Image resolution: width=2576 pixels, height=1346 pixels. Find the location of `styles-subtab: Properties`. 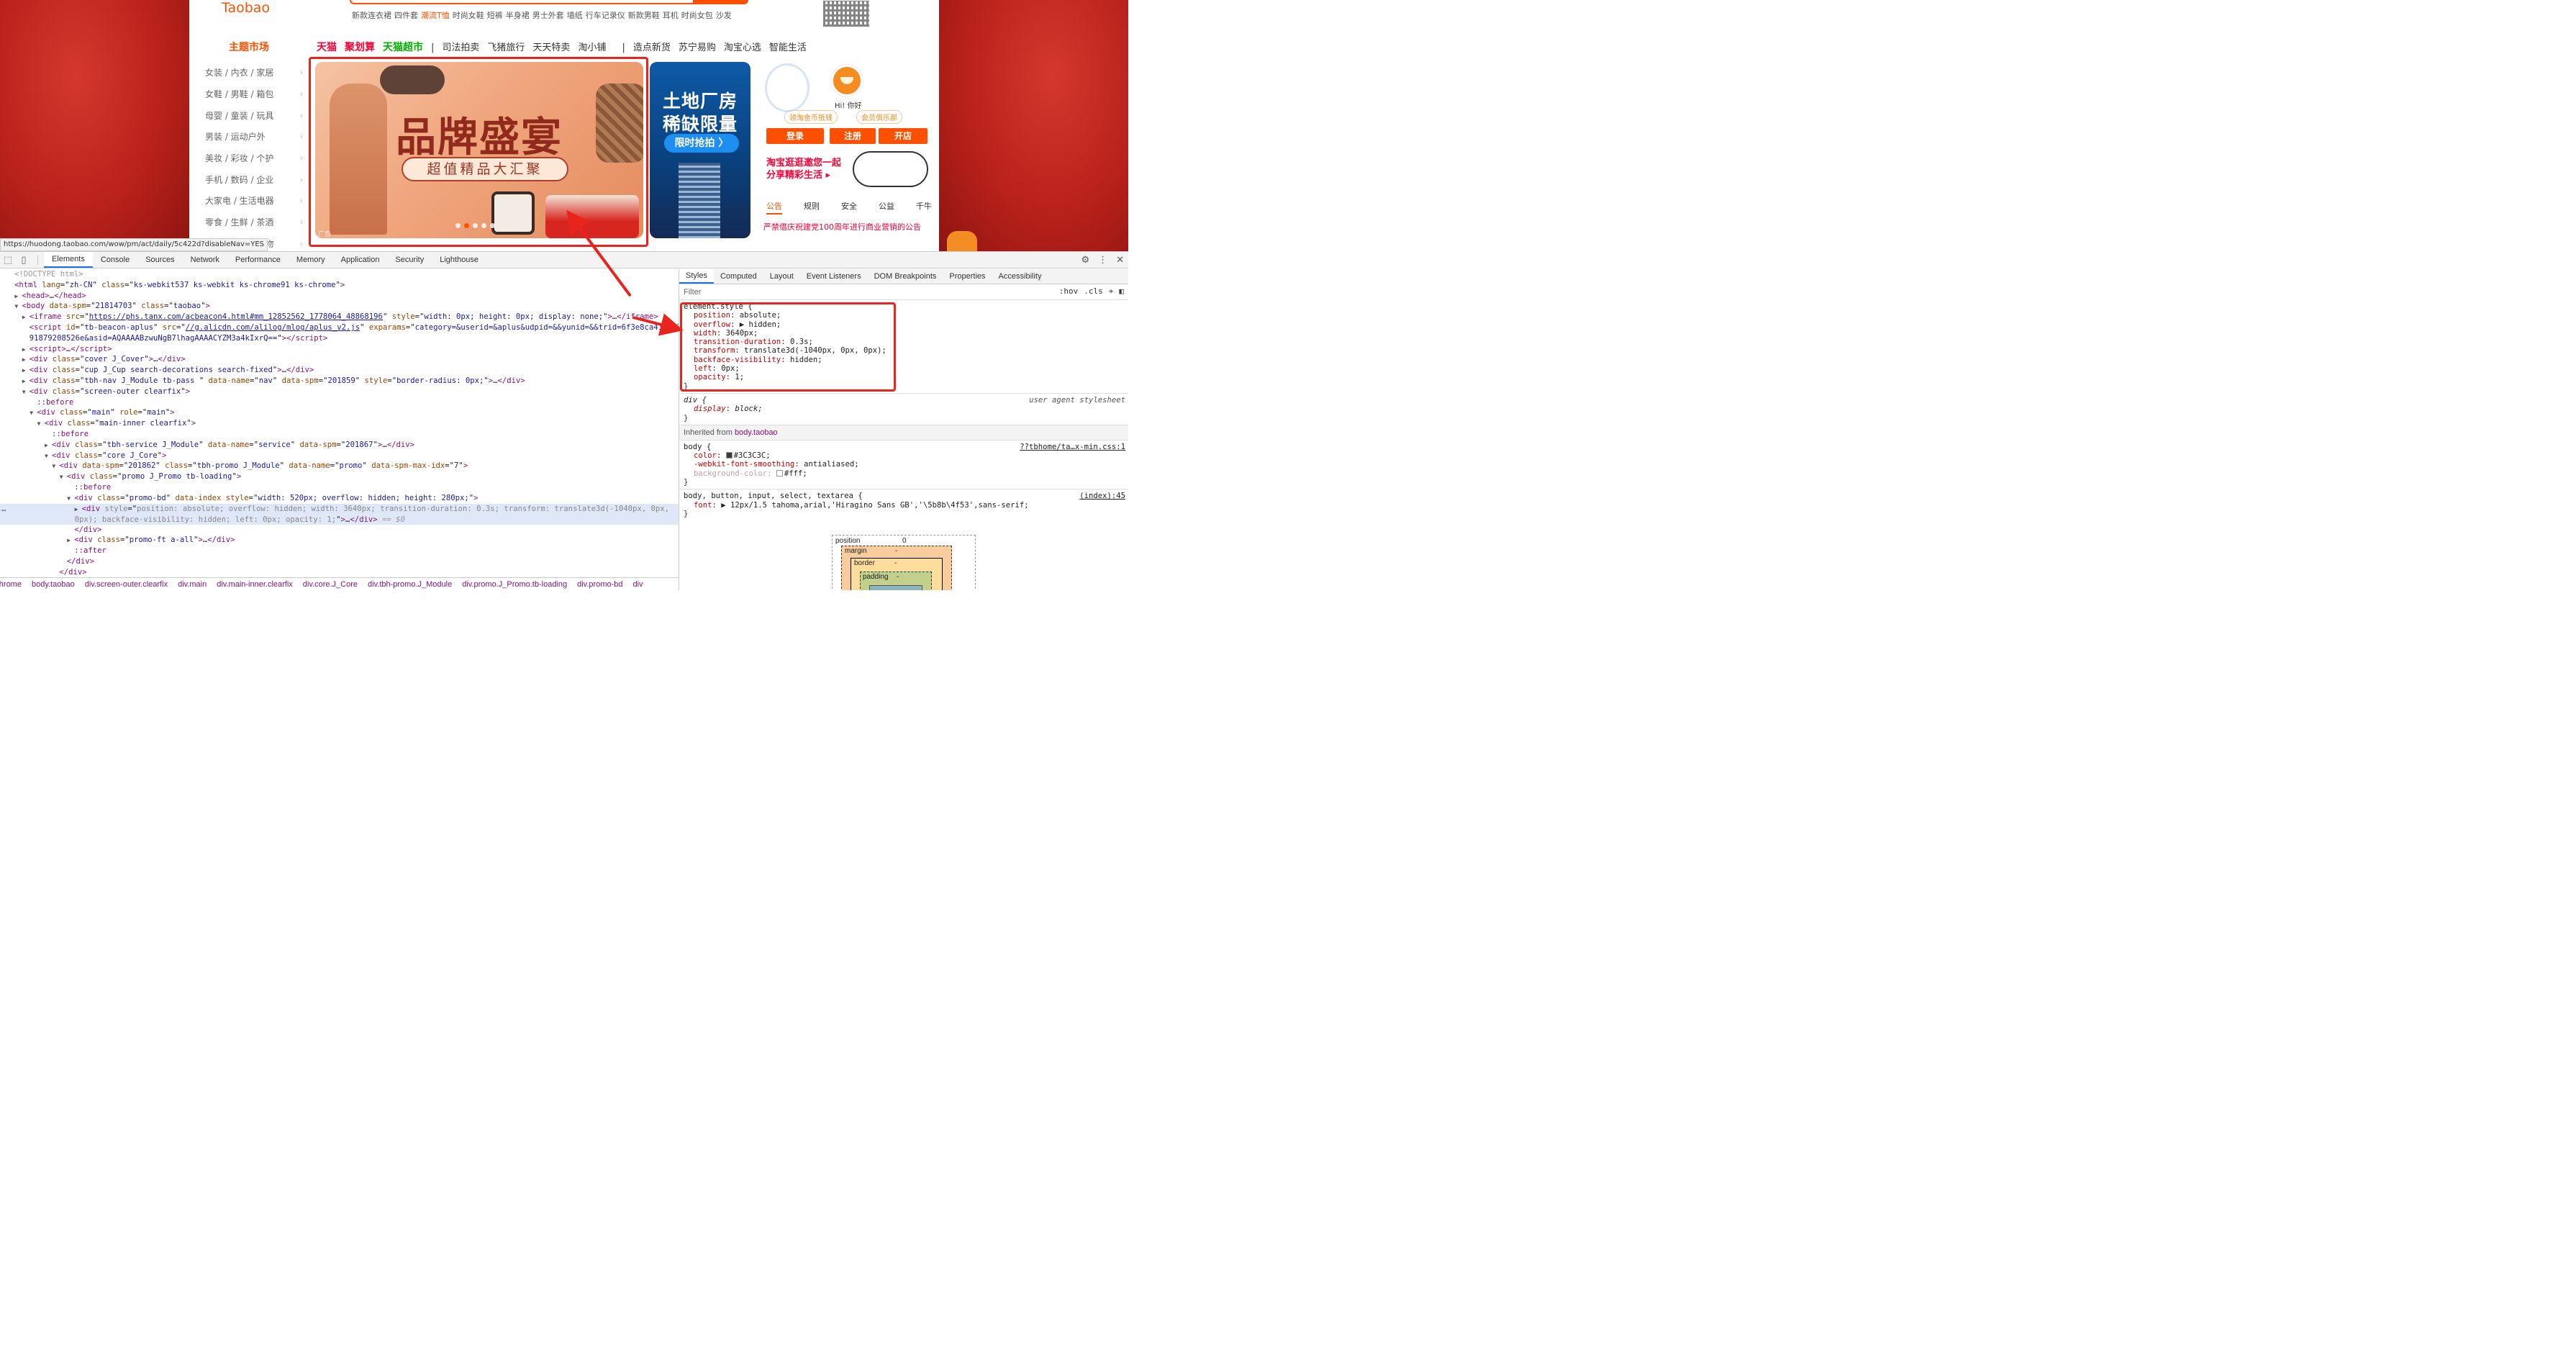

styles-subtab: Properties is located at coordinates (967, 276).